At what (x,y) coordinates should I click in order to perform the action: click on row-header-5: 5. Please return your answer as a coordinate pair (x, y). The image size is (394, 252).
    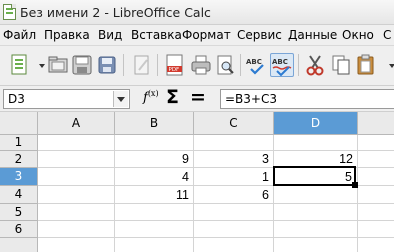
    Looking at the image, I should click on (19, 212).